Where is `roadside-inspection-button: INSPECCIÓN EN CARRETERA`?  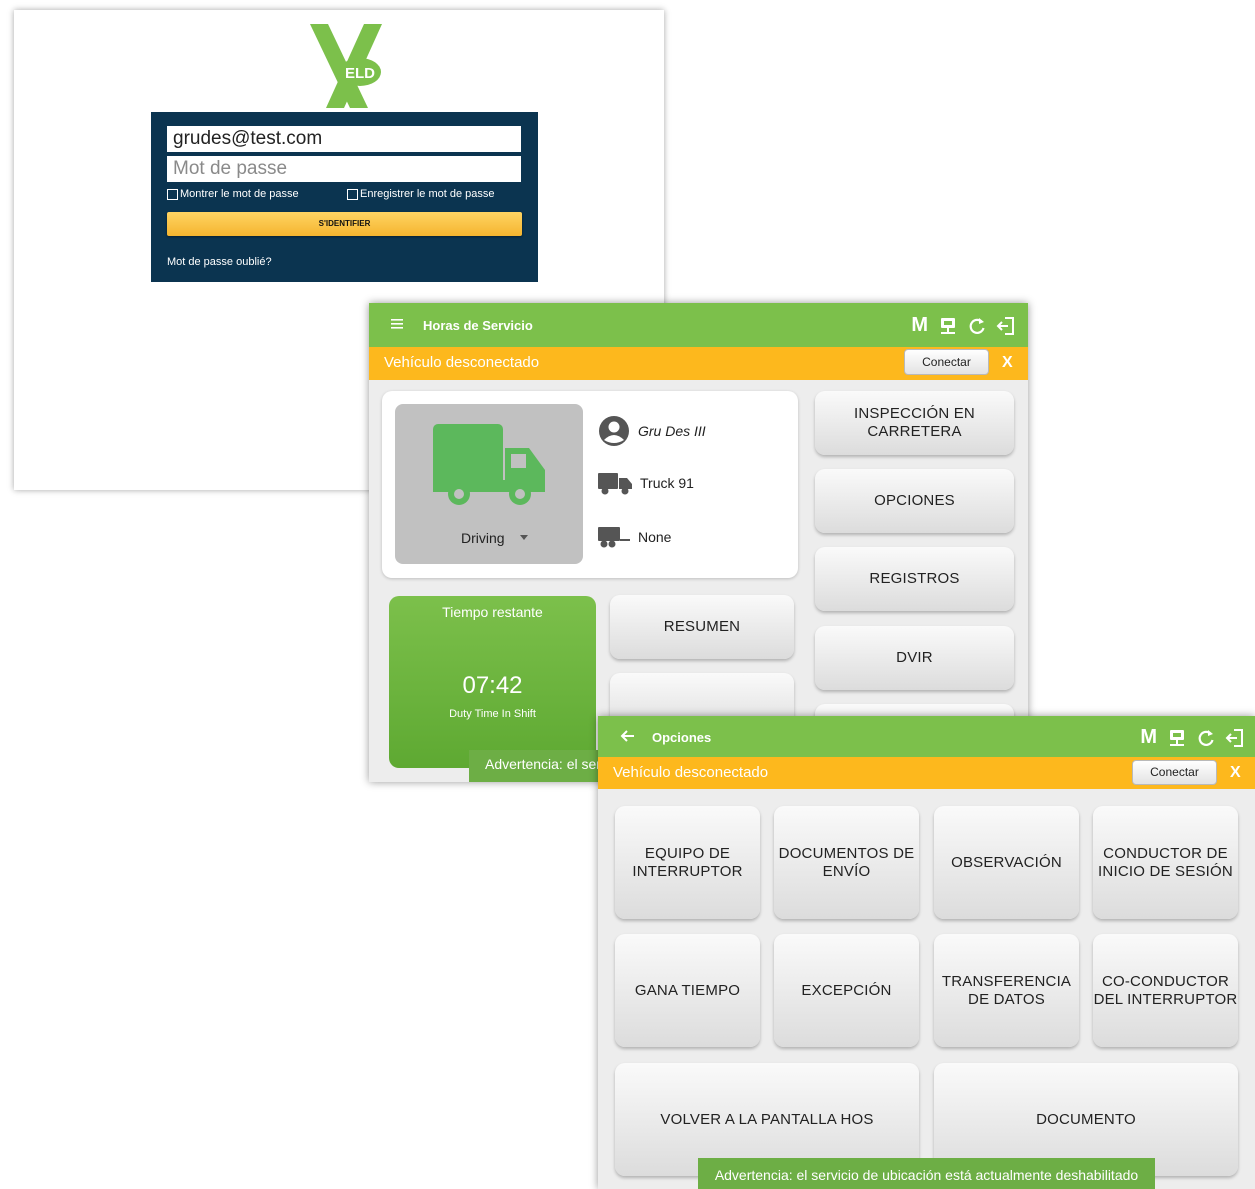 roadside-inspection-button: INSPECCIÓN EN CARRETERA is located at coordinates (914, 423).